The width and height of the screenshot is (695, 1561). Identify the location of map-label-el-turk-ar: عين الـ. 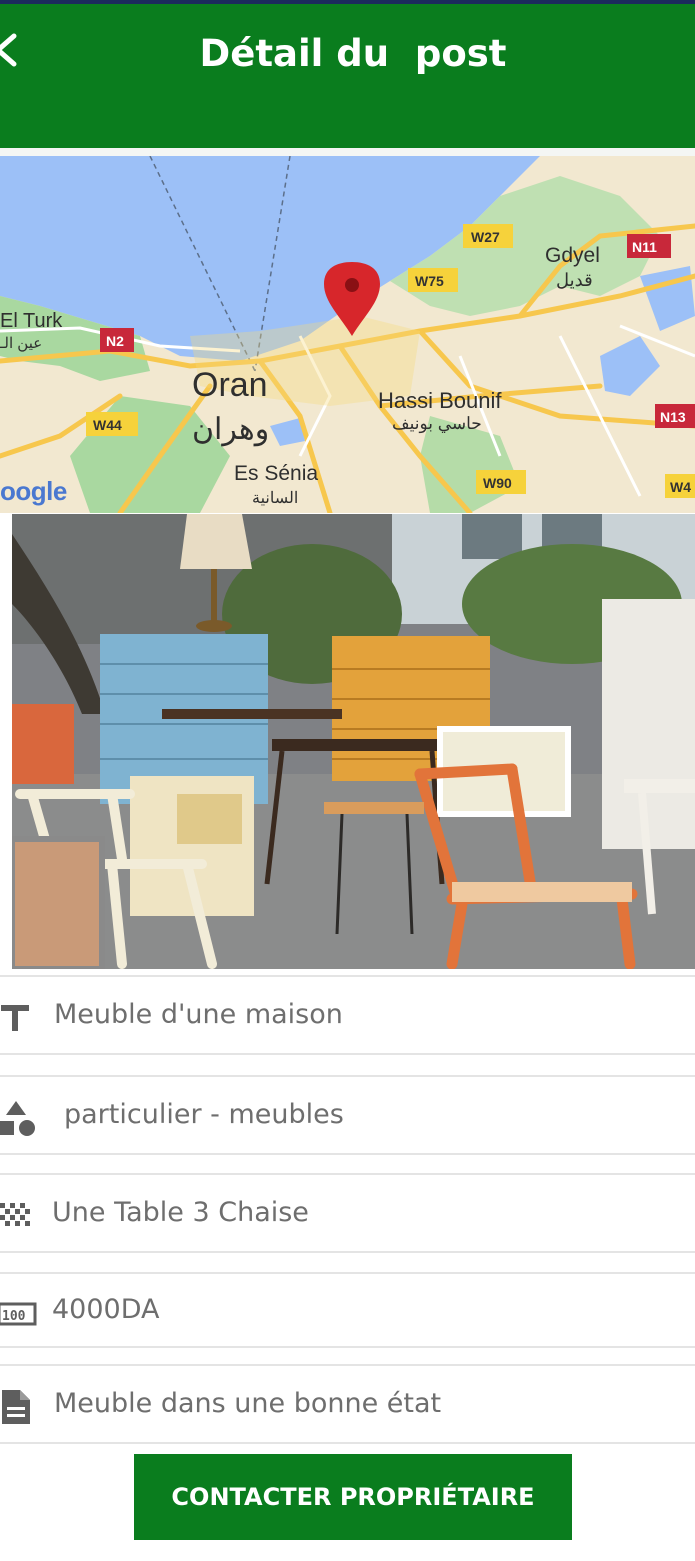
(21, 343).